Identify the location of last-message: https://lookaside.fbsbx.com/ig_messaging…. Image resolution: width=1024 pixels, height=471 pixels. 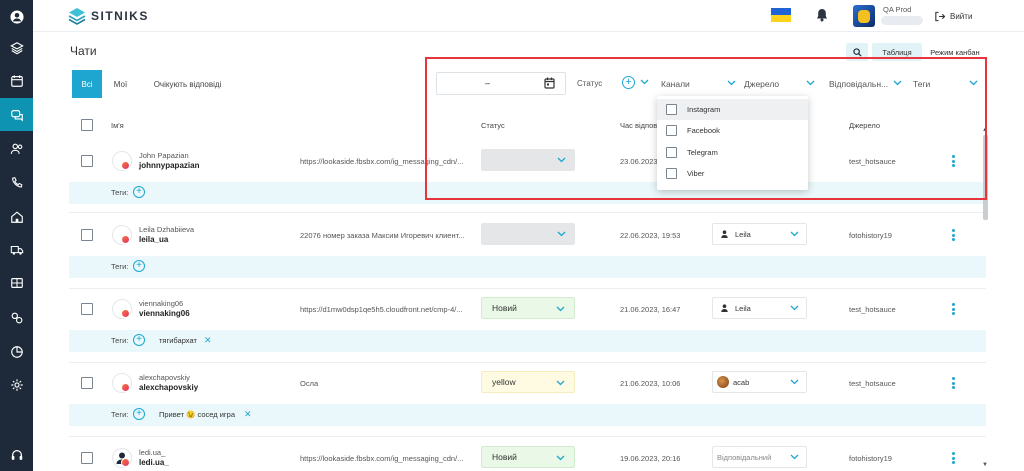
(381, 458).